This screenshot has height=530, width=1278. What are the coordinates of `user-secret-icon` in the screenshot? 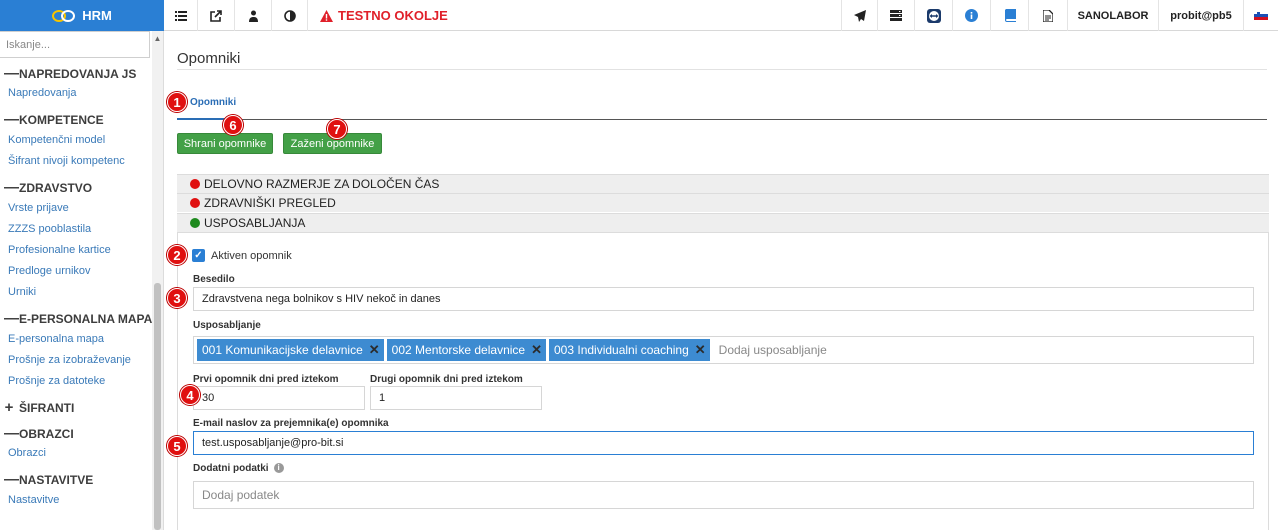 It's located at (253, 15).